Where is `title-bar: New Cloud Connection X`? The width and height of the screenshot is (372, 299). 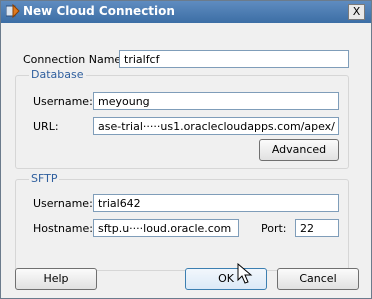
title-bar: New Cloud Connection X is located at coordinates (186, 12).